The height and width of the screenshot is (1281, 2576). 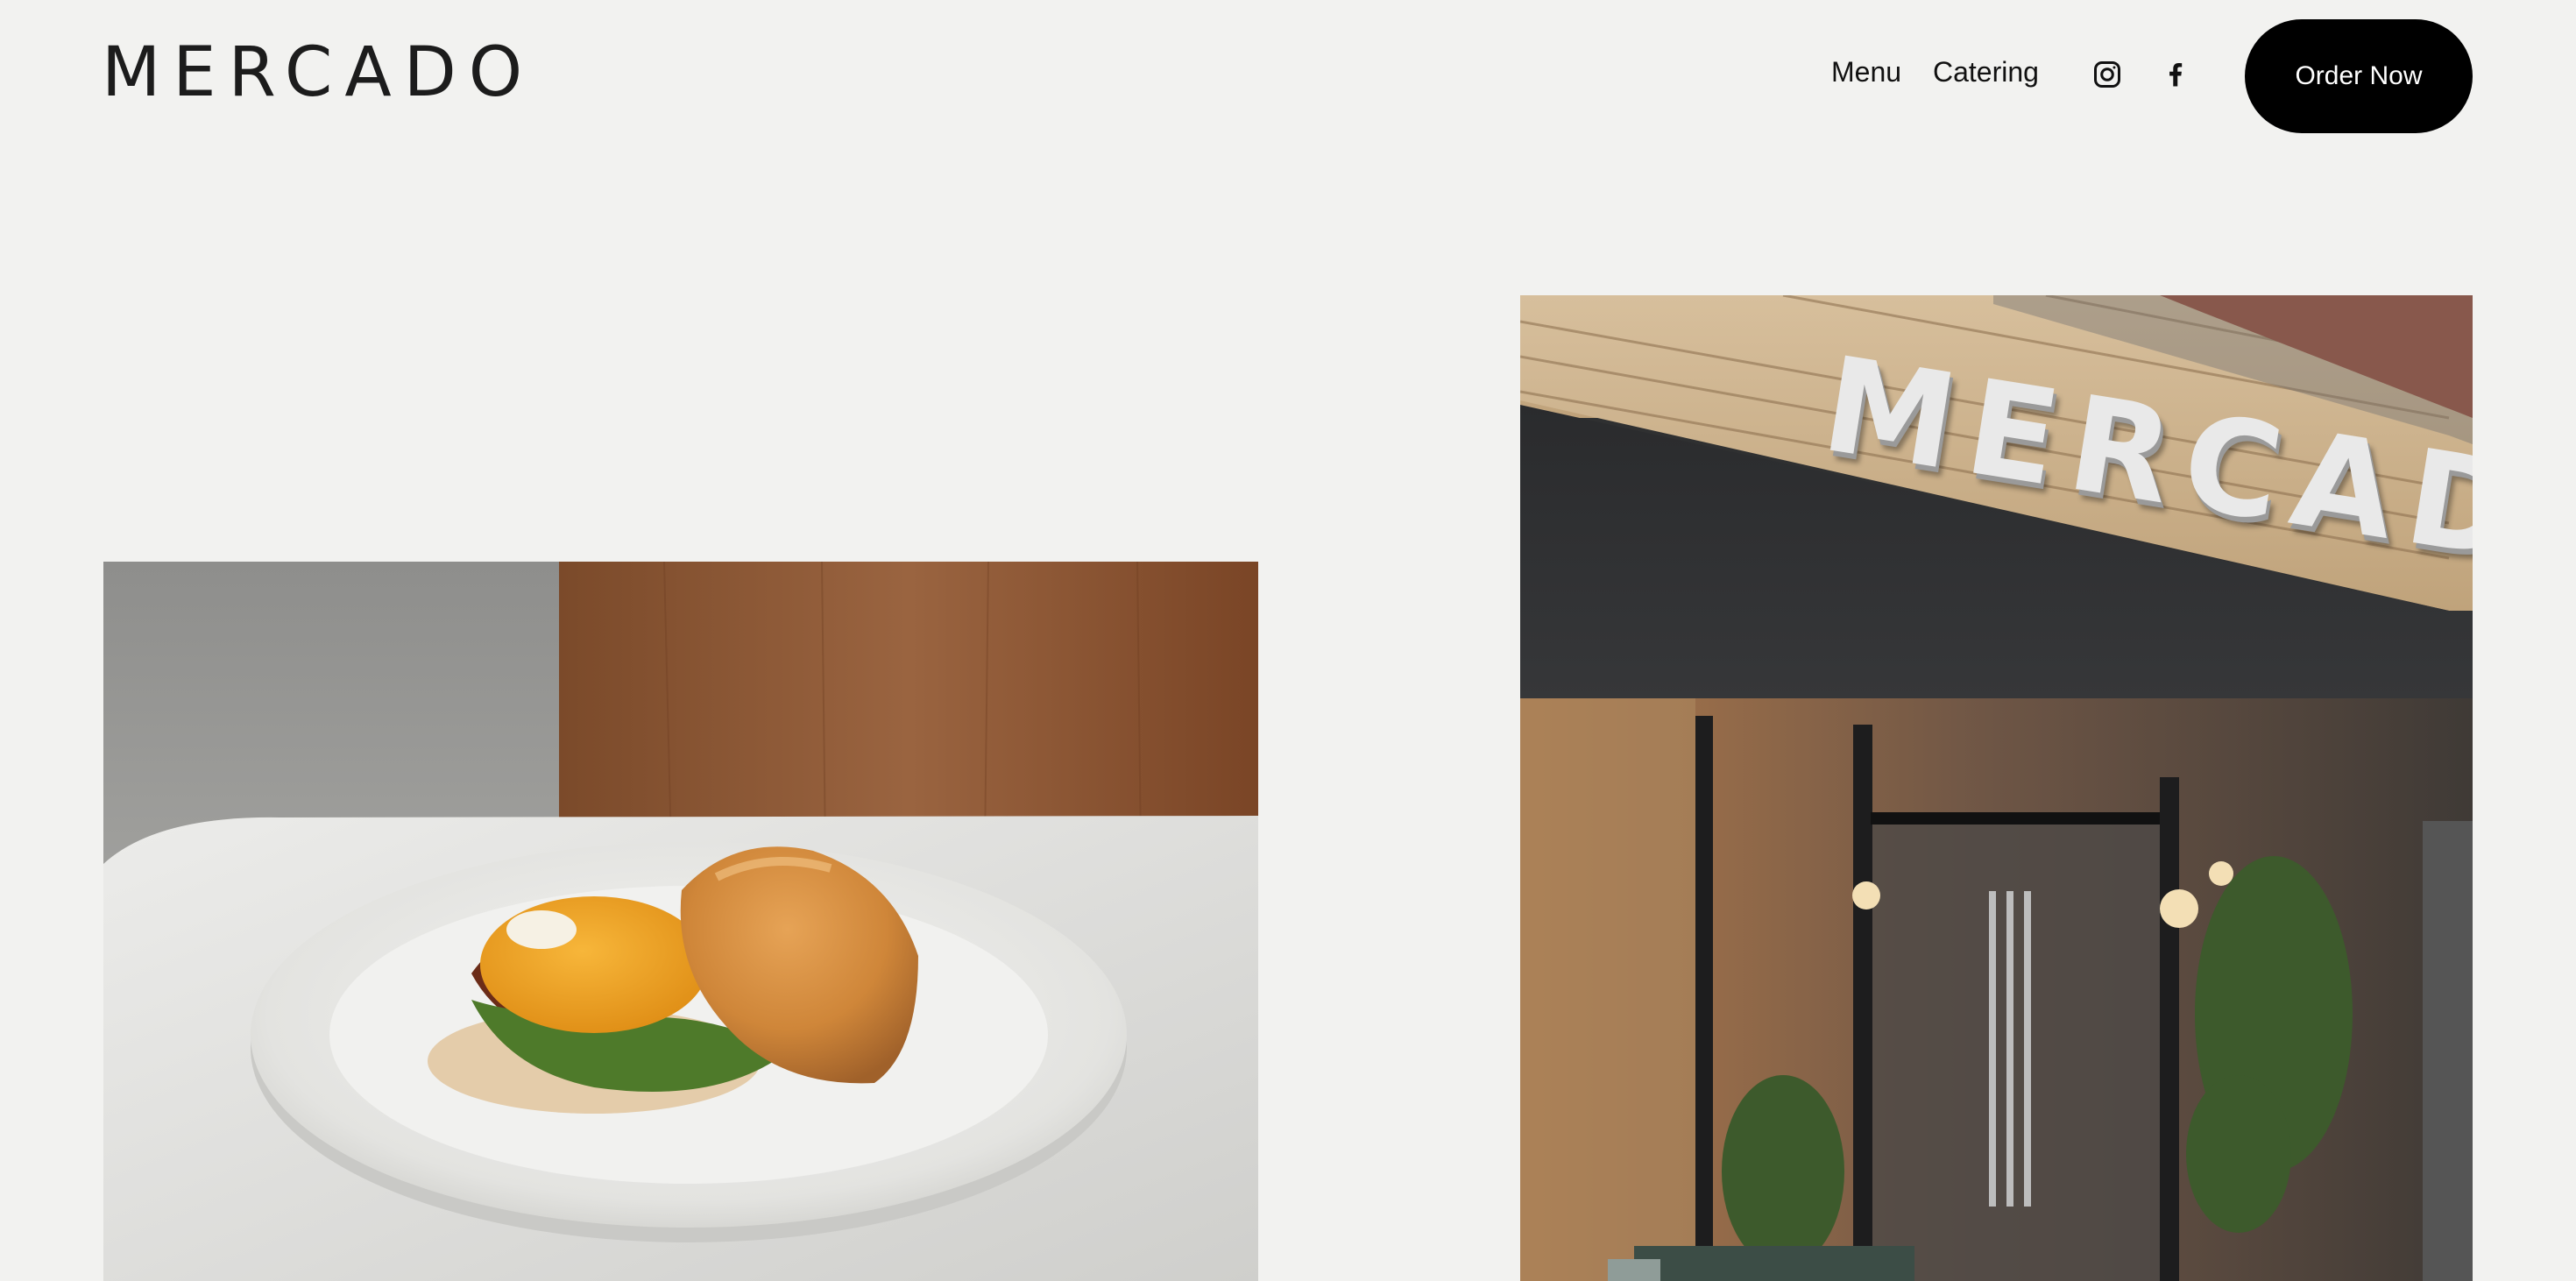 I want to click on site-header: MERCADO Menu Catering Order Now, so click(x=1288, y=77).